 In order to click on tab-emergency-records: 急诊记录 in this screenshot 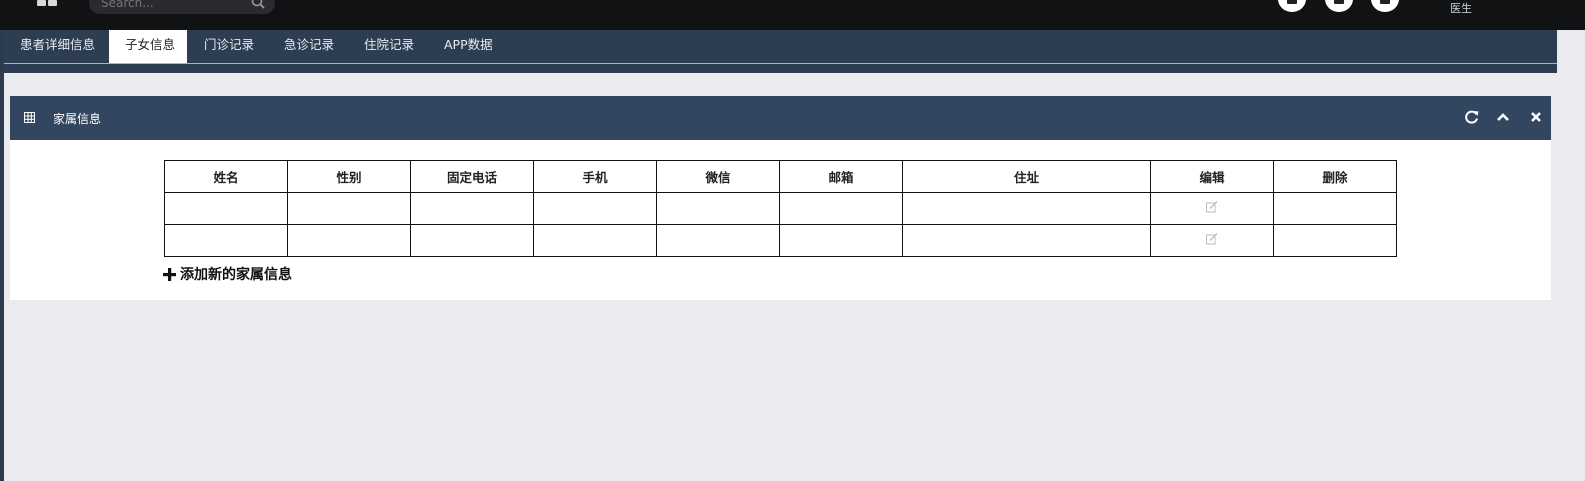, I will do `click(319, 46)`.